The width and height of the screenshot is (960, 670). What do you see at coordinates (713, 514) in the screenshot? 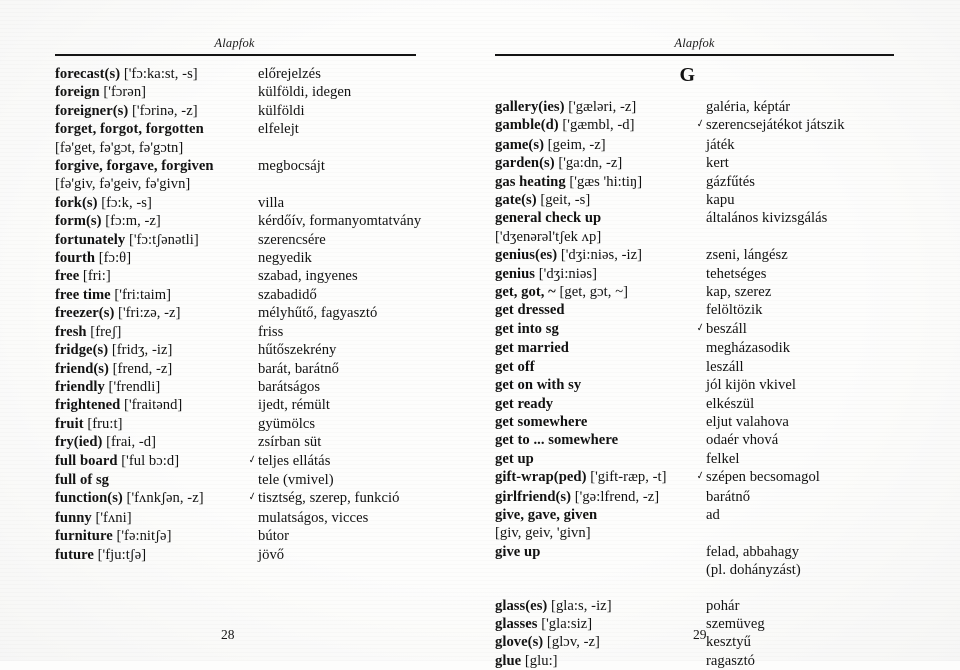
I see `entry-translation: ad` at bounding box center [713, 514].